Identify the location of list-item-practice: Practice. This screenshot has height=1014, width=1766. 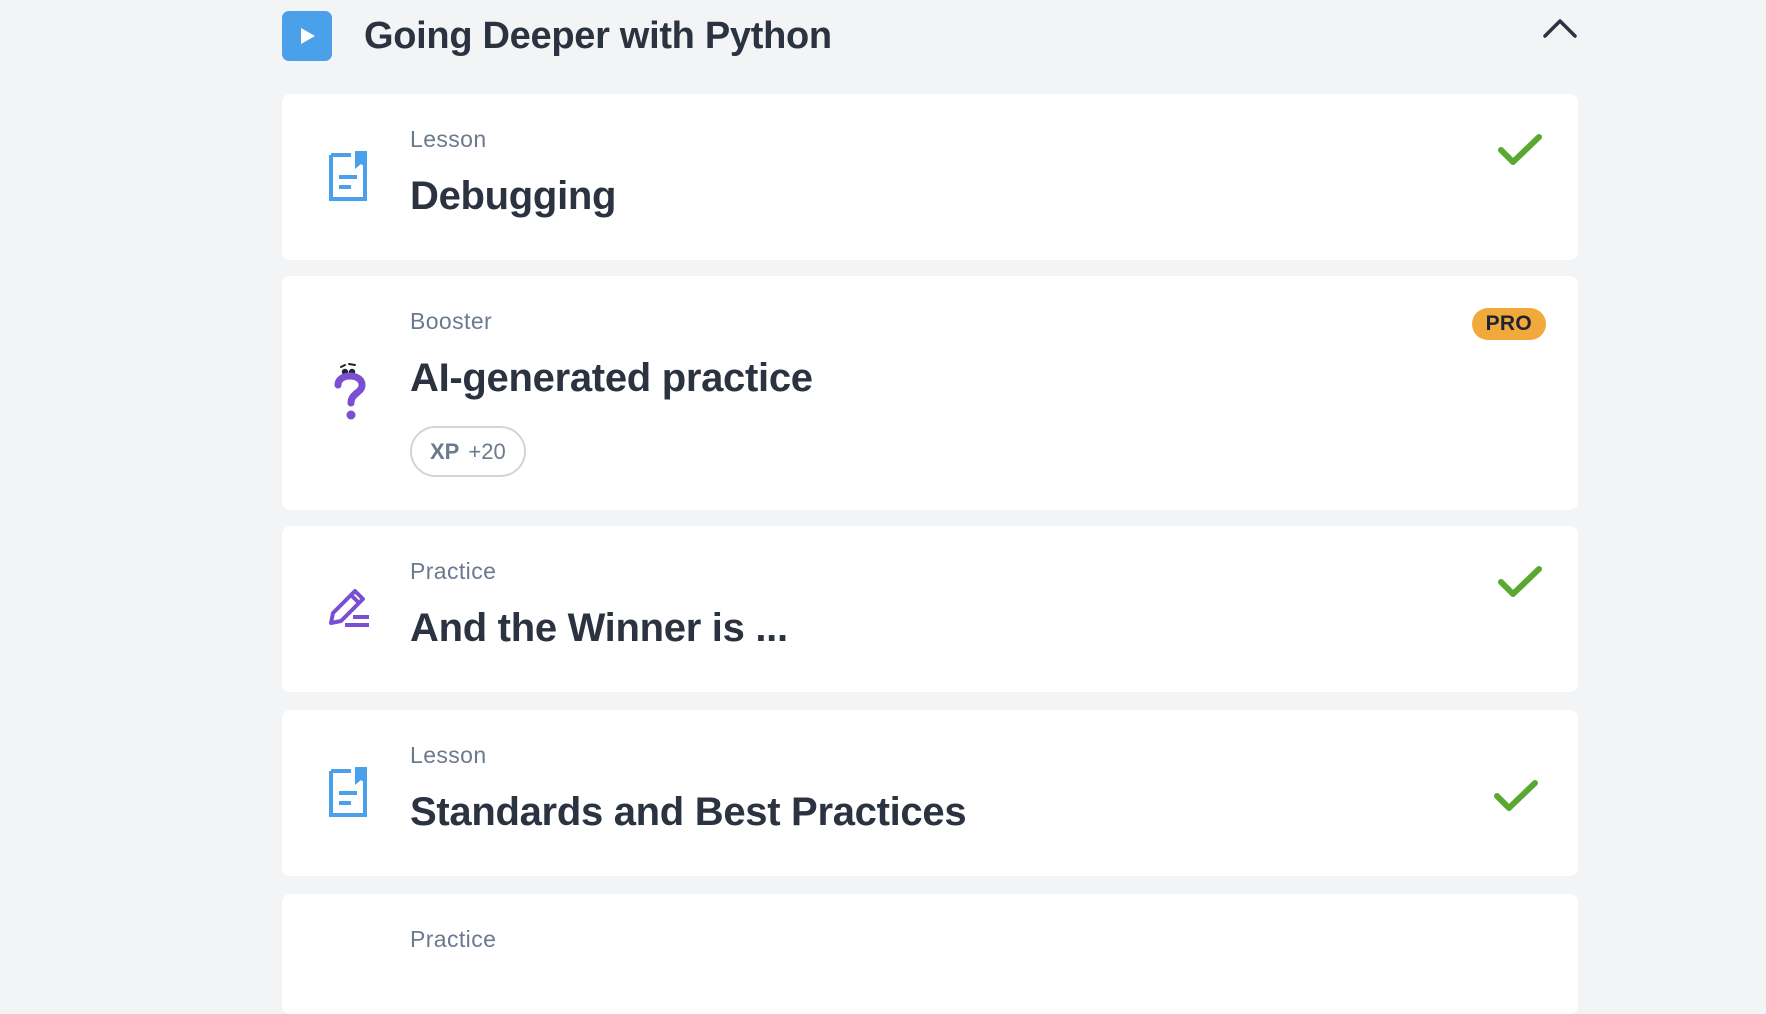
(930, 954).